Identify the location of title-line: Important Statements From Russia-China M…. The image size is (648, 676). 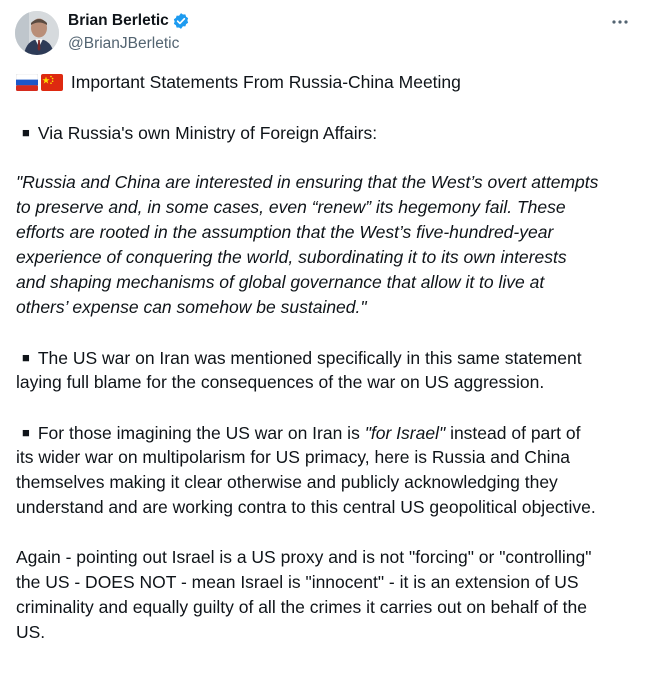
(326, 82).